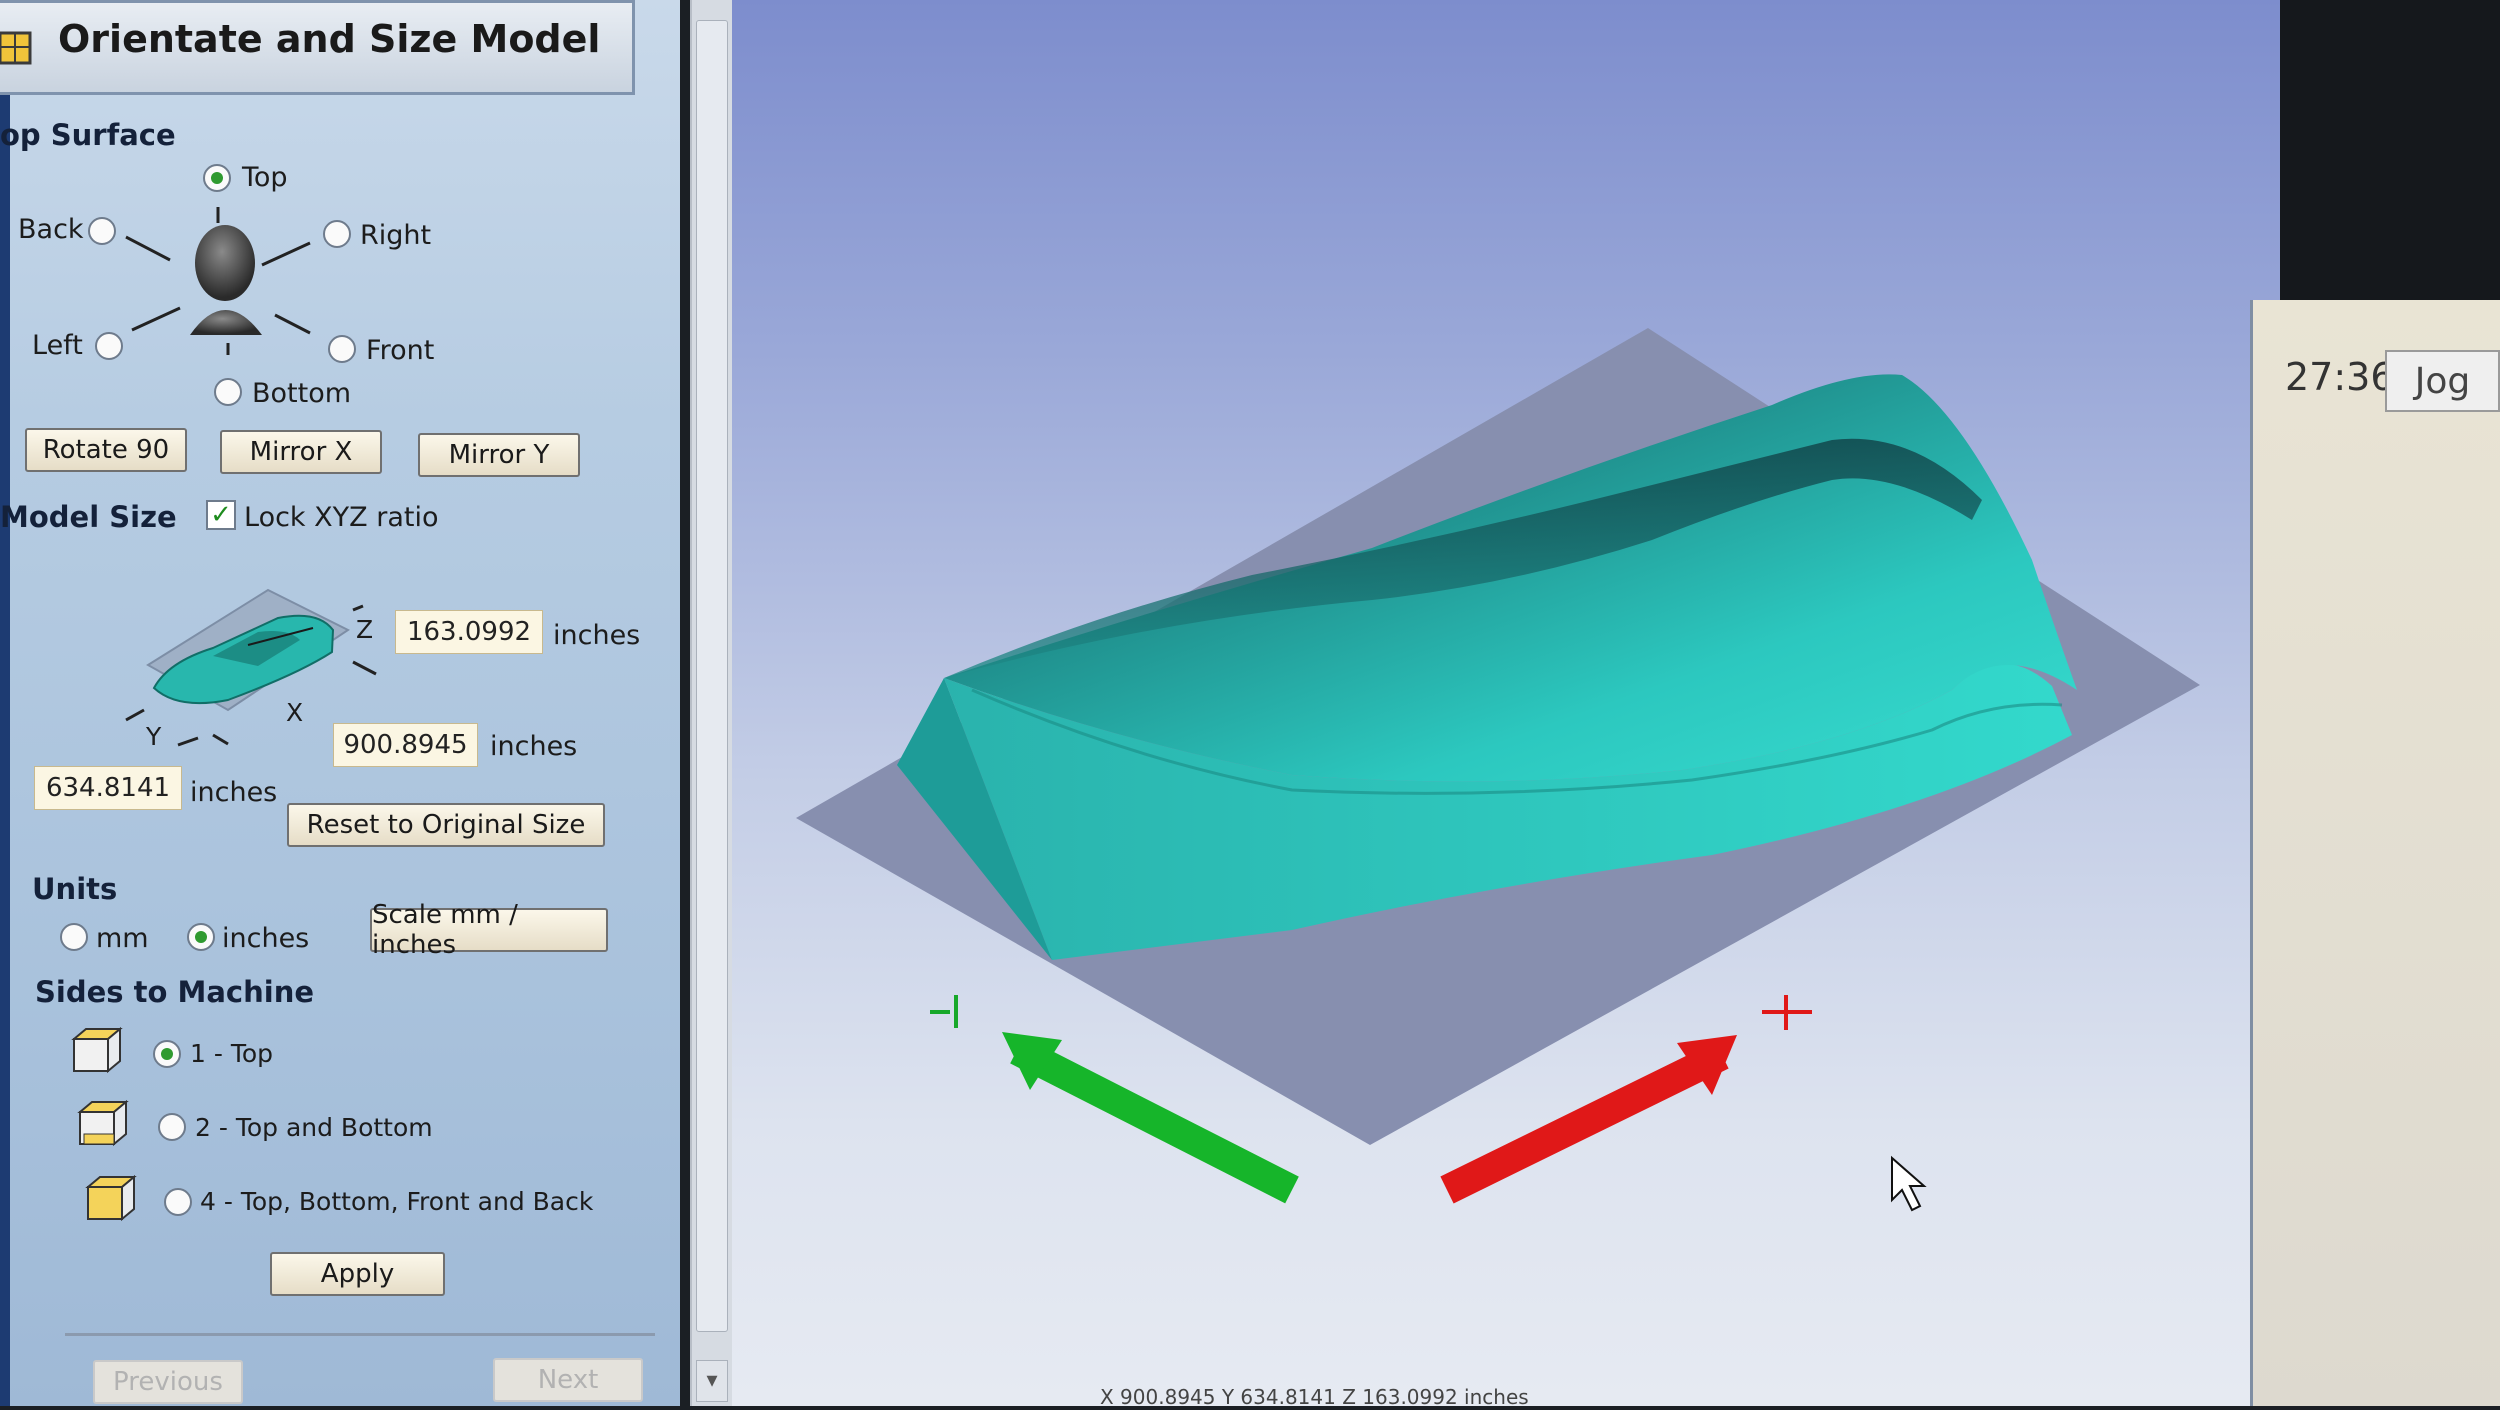 This screenshot has height=1410, width=2500. I want to click on units-mm-label: mm, so click(122, 938).